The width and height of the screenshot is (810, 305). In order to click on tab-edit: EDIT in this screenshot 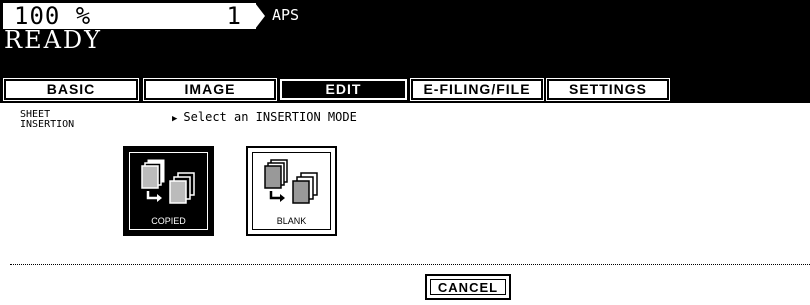, I will do `click(343, 89)`.